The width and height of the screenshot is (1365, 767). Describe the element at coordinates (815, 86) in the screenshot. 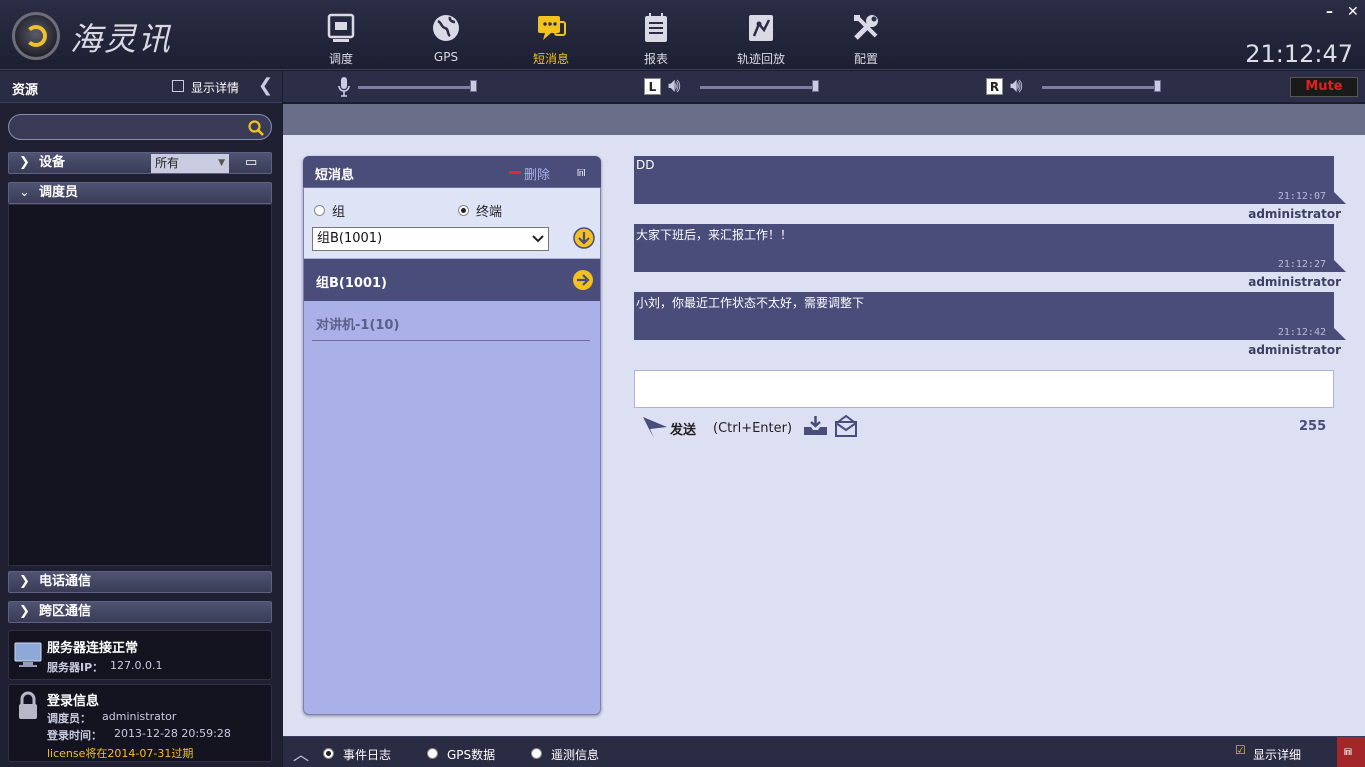

I see `left-volume-knob` at that location.